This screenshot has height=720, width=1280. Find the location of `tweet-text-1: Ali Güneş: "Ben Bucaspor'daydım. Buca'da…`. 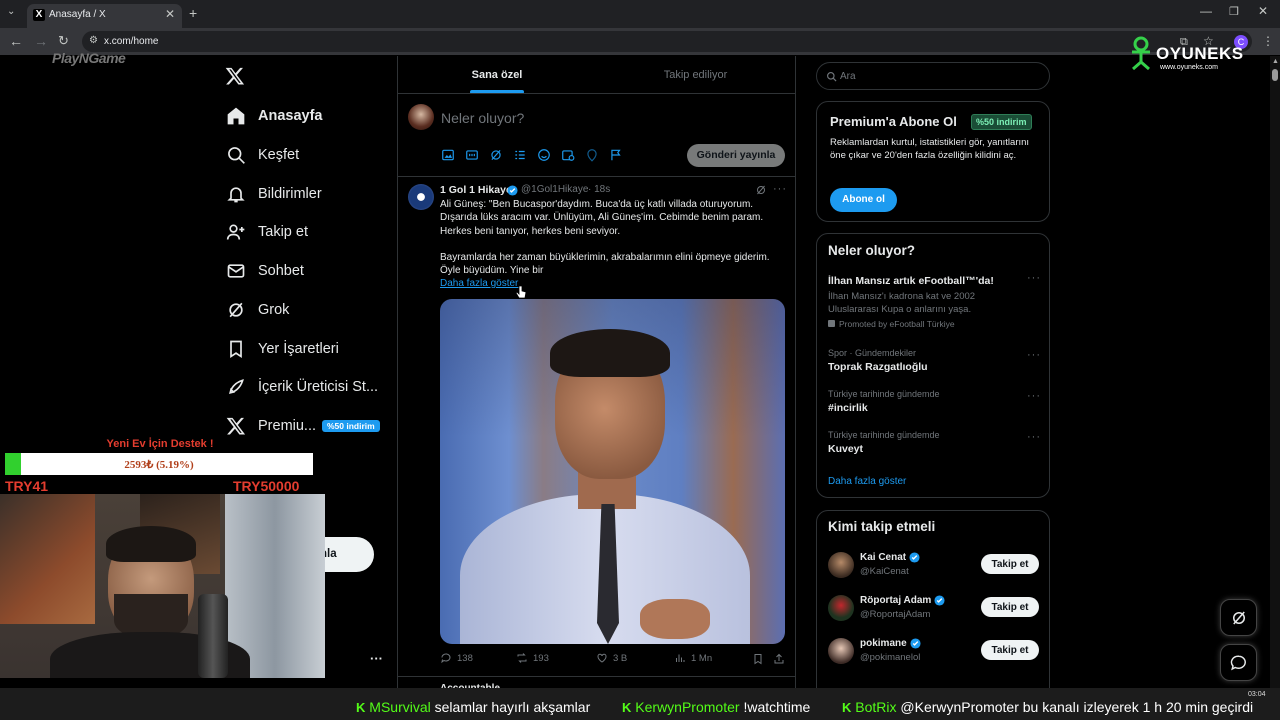

tweet-text-1: Ali Güneş: "Ben Bucaspor'daydım. Buca'da… is located at coordinates (602, 218).